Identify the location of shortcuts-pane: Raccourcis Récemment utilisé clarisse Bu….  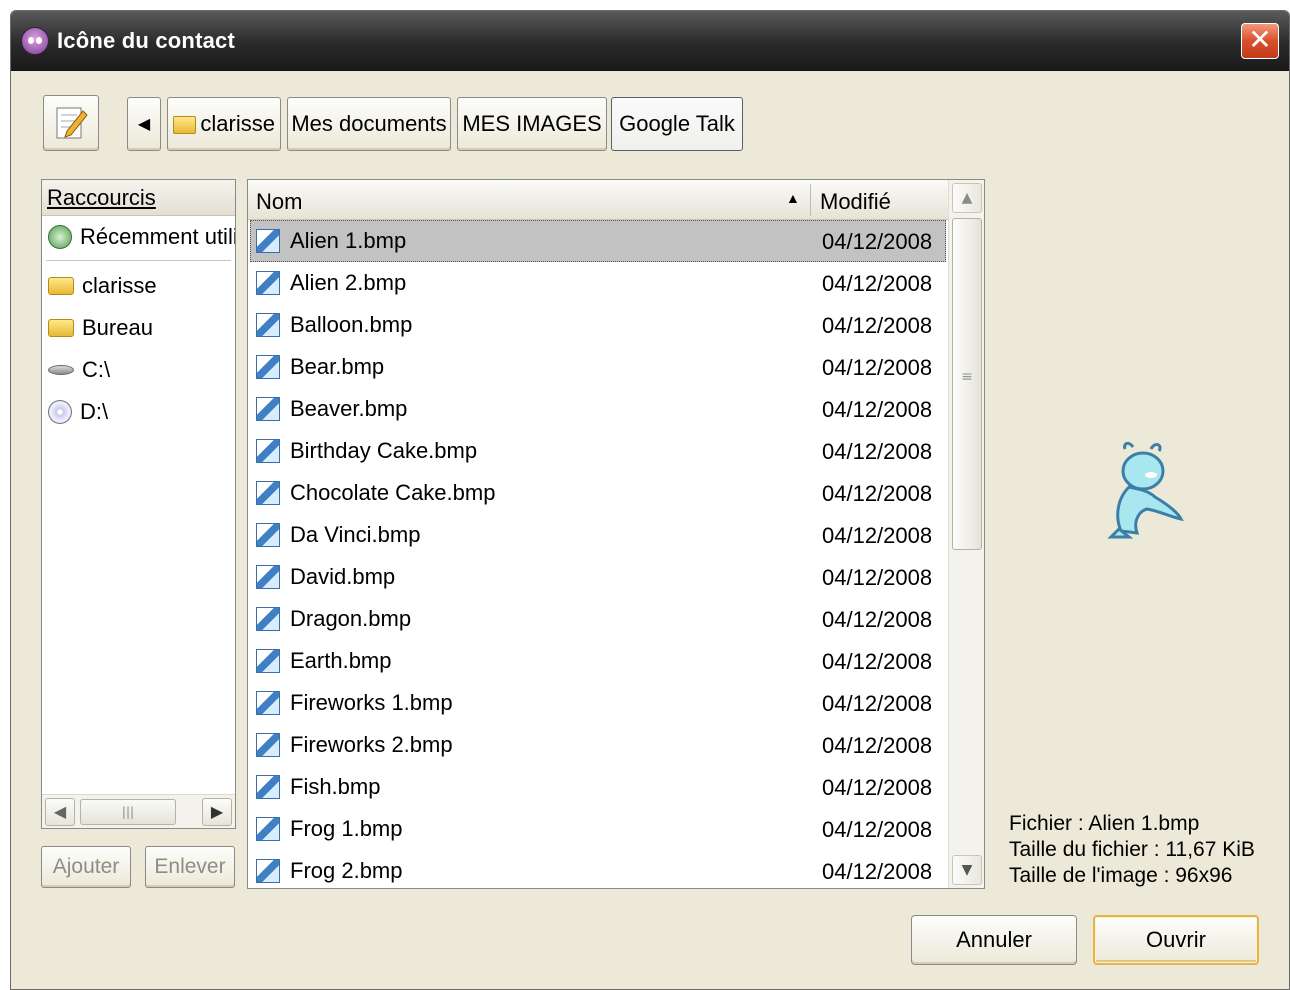
(138, 504).